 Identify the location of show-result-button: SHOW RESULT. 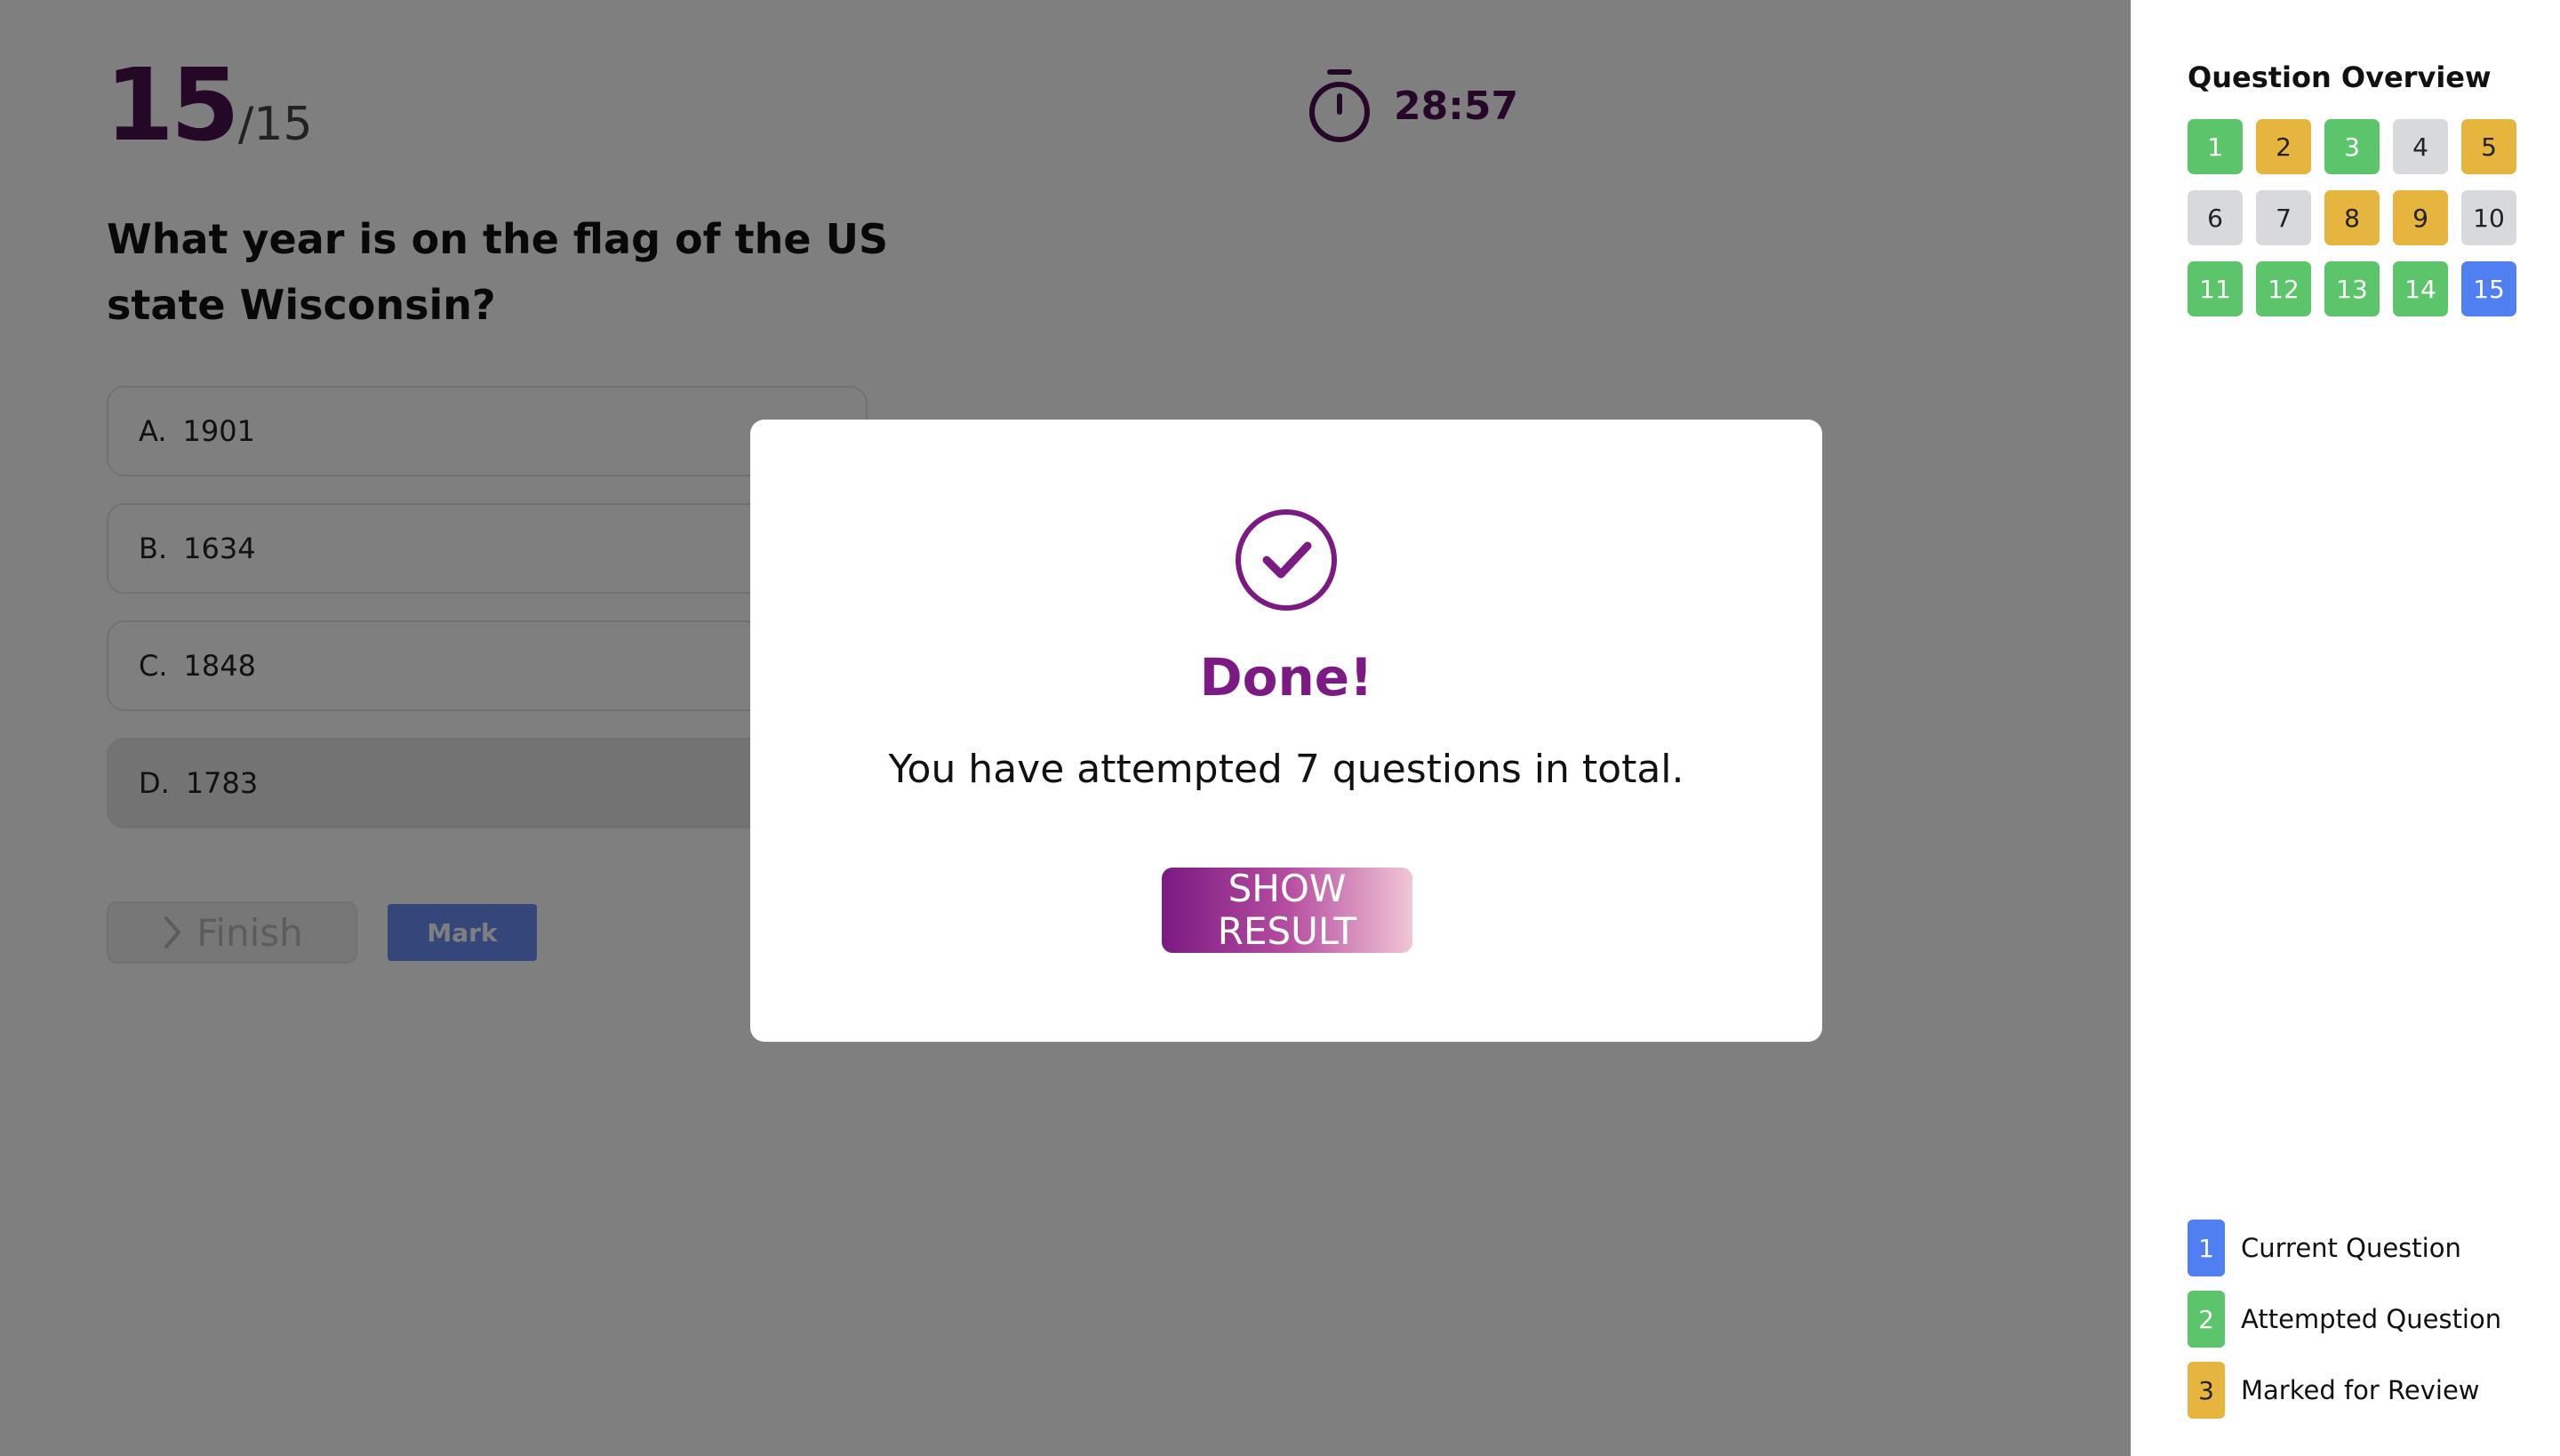
(1287, 910).